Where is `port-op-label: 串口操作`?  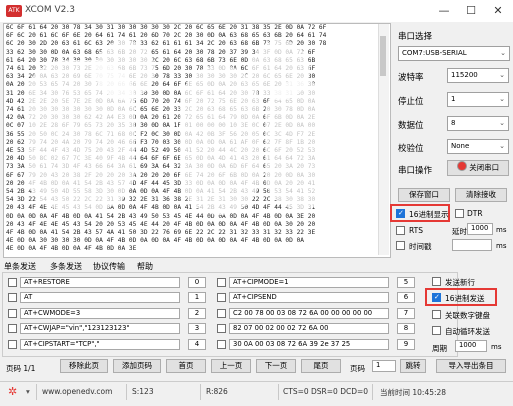
port-op-label: 串口操作 is located at coordinates (415, 171).